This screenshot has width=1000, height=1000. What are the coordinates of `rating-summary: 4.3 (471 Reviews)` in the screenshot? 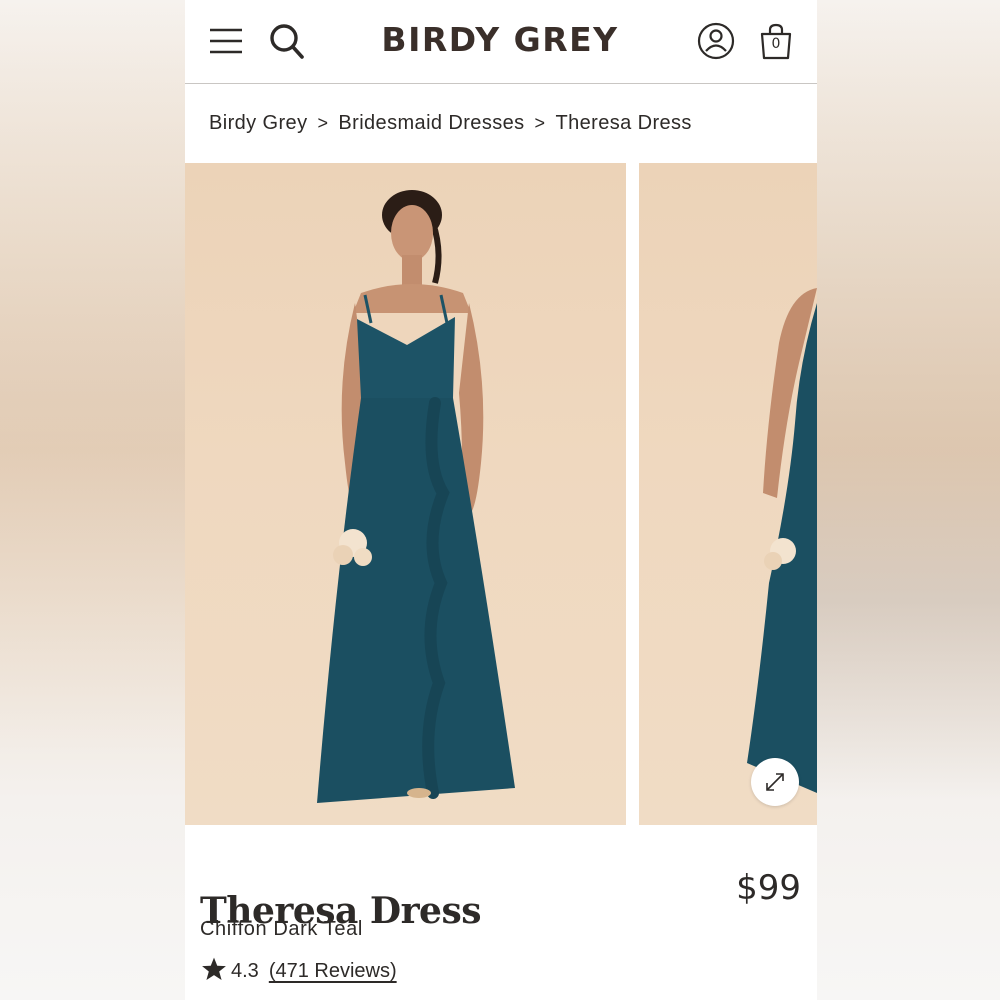 It's located at (299, 971).